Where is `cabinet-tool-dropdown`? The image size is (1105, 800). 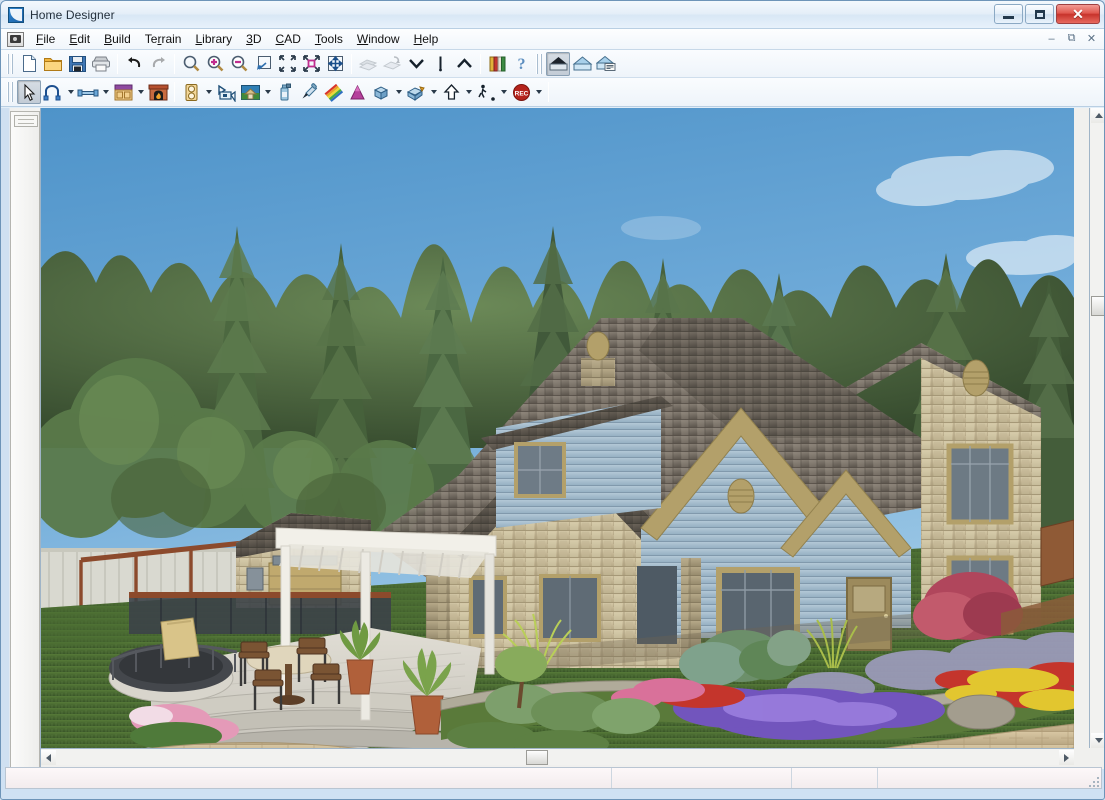
cabinet-tool-dropdown is located at coordinates (140, 92).